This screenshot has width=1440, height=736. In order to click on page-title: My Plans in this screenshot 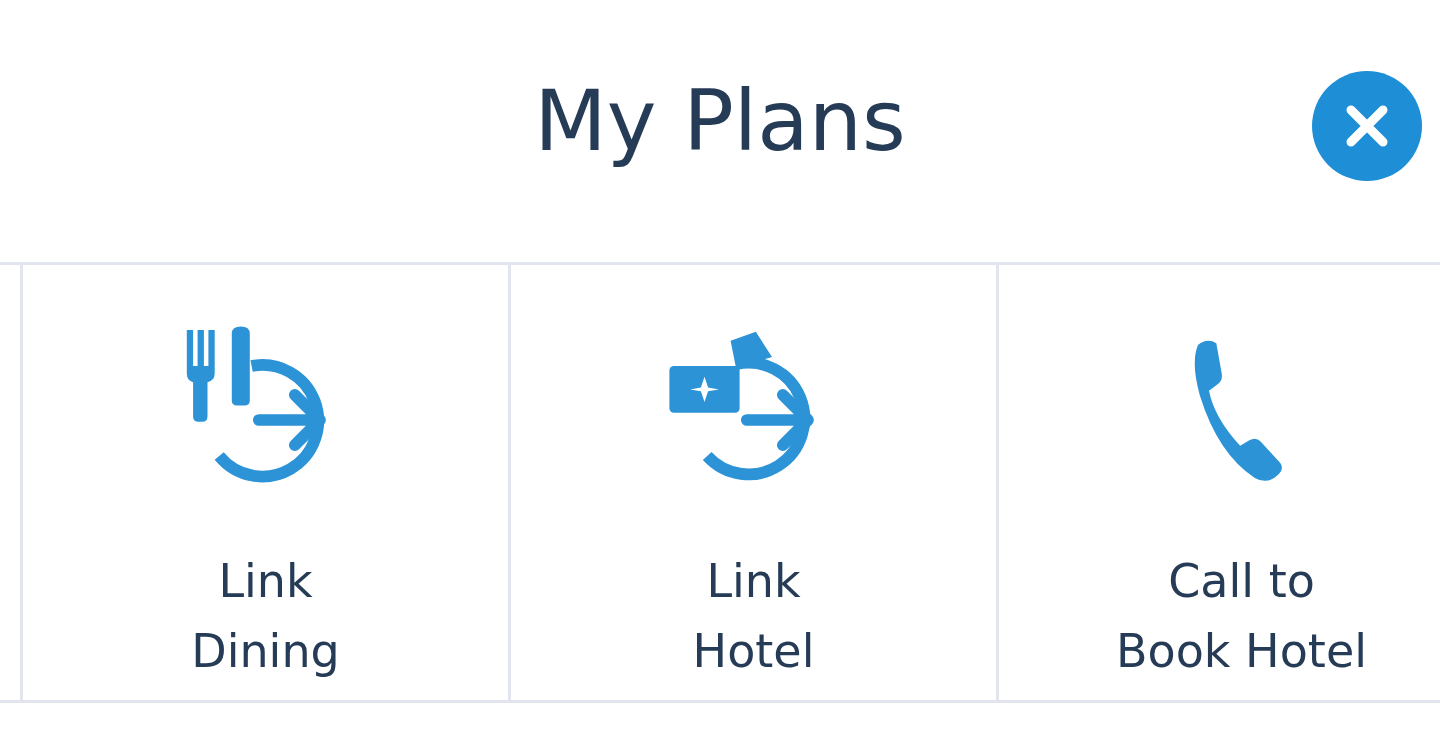, I will do `click(720, 122)`.